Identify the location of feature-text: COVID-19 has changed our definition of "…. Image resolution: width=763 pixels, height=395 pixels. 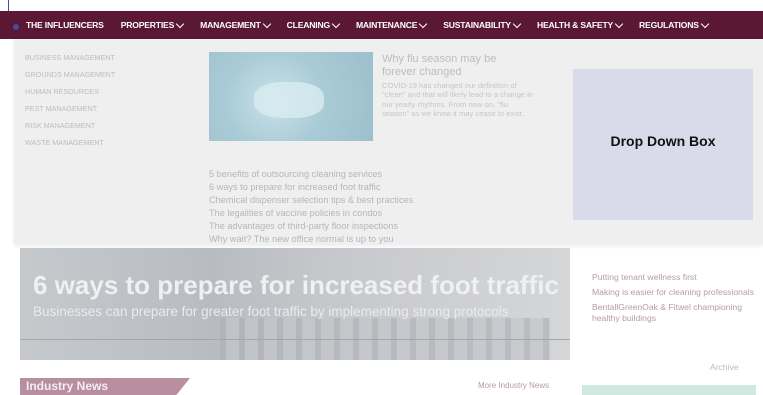
(458, 99).